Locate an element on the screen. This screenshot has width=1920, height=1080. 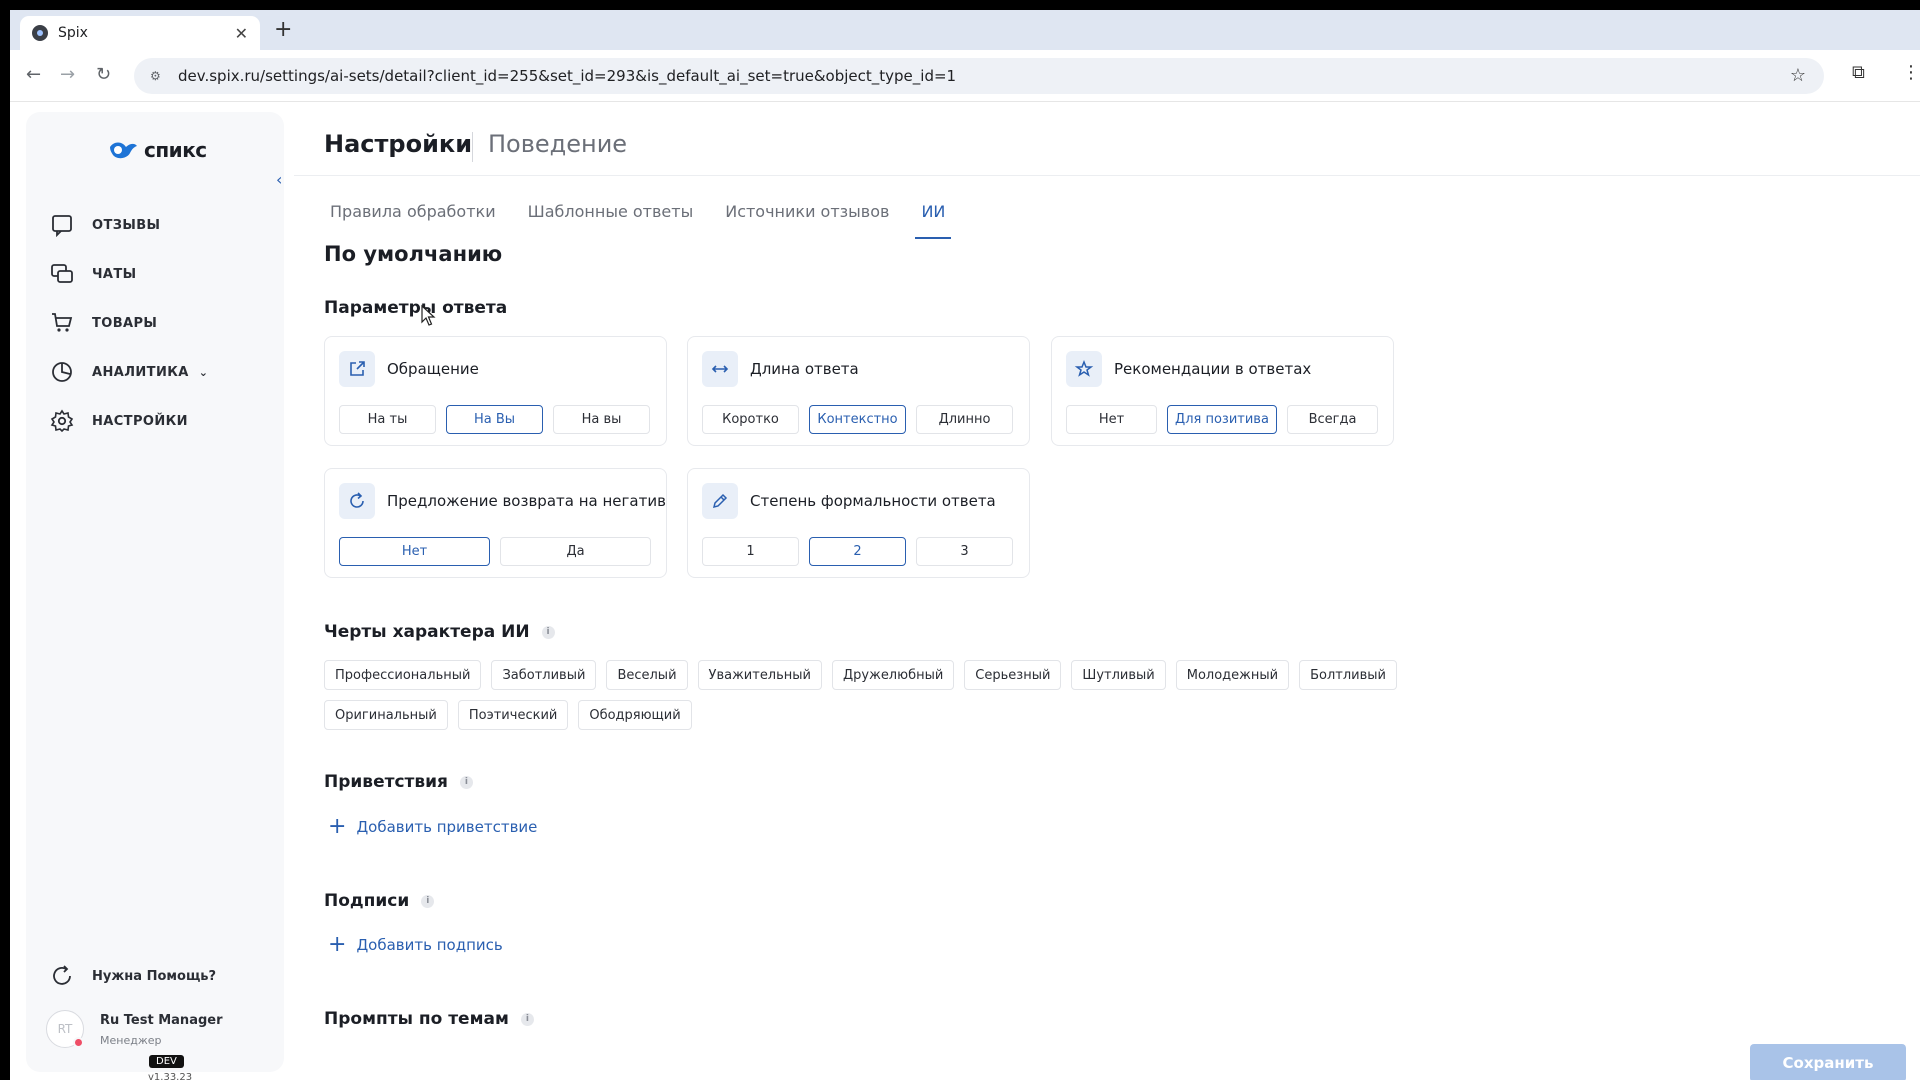
option-formality-1: 1 is located at coordinates (750, 551).